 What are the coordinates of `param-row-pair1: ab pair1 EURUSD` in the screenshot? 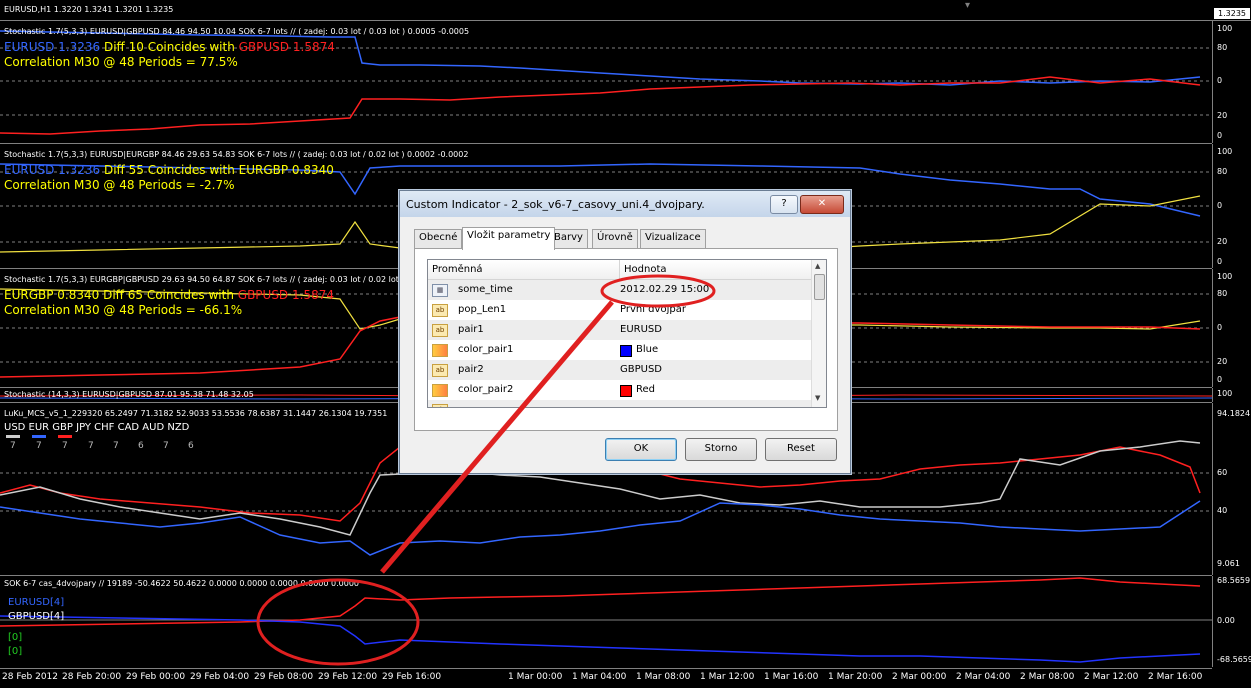 It's located at (620, 330).